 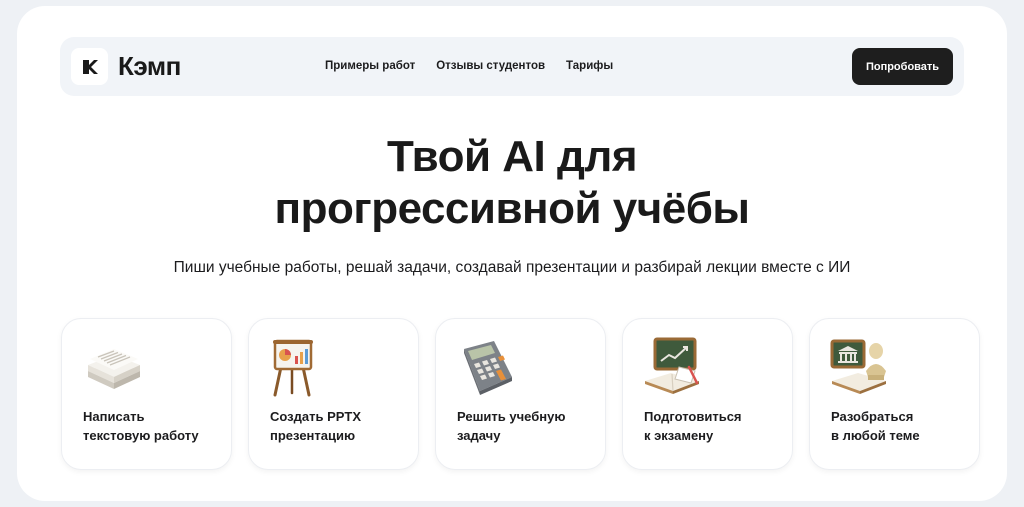 What do you see at coordinates (707, 394) in the screenshot?
I see `feature-card-exam-prep: Подготовиться к экзамену` at bounding box center [707, 394].